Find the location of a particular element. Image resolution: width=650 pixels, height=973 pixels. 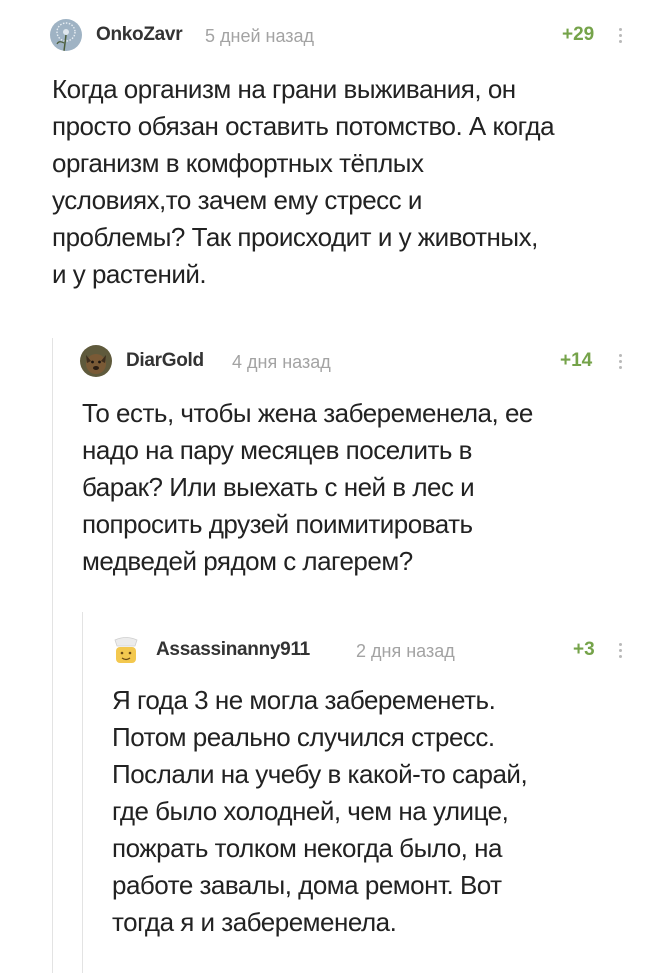

comment-text-line: работе завалы, дома ремонт. Вот is located at coordinates (307, 885).